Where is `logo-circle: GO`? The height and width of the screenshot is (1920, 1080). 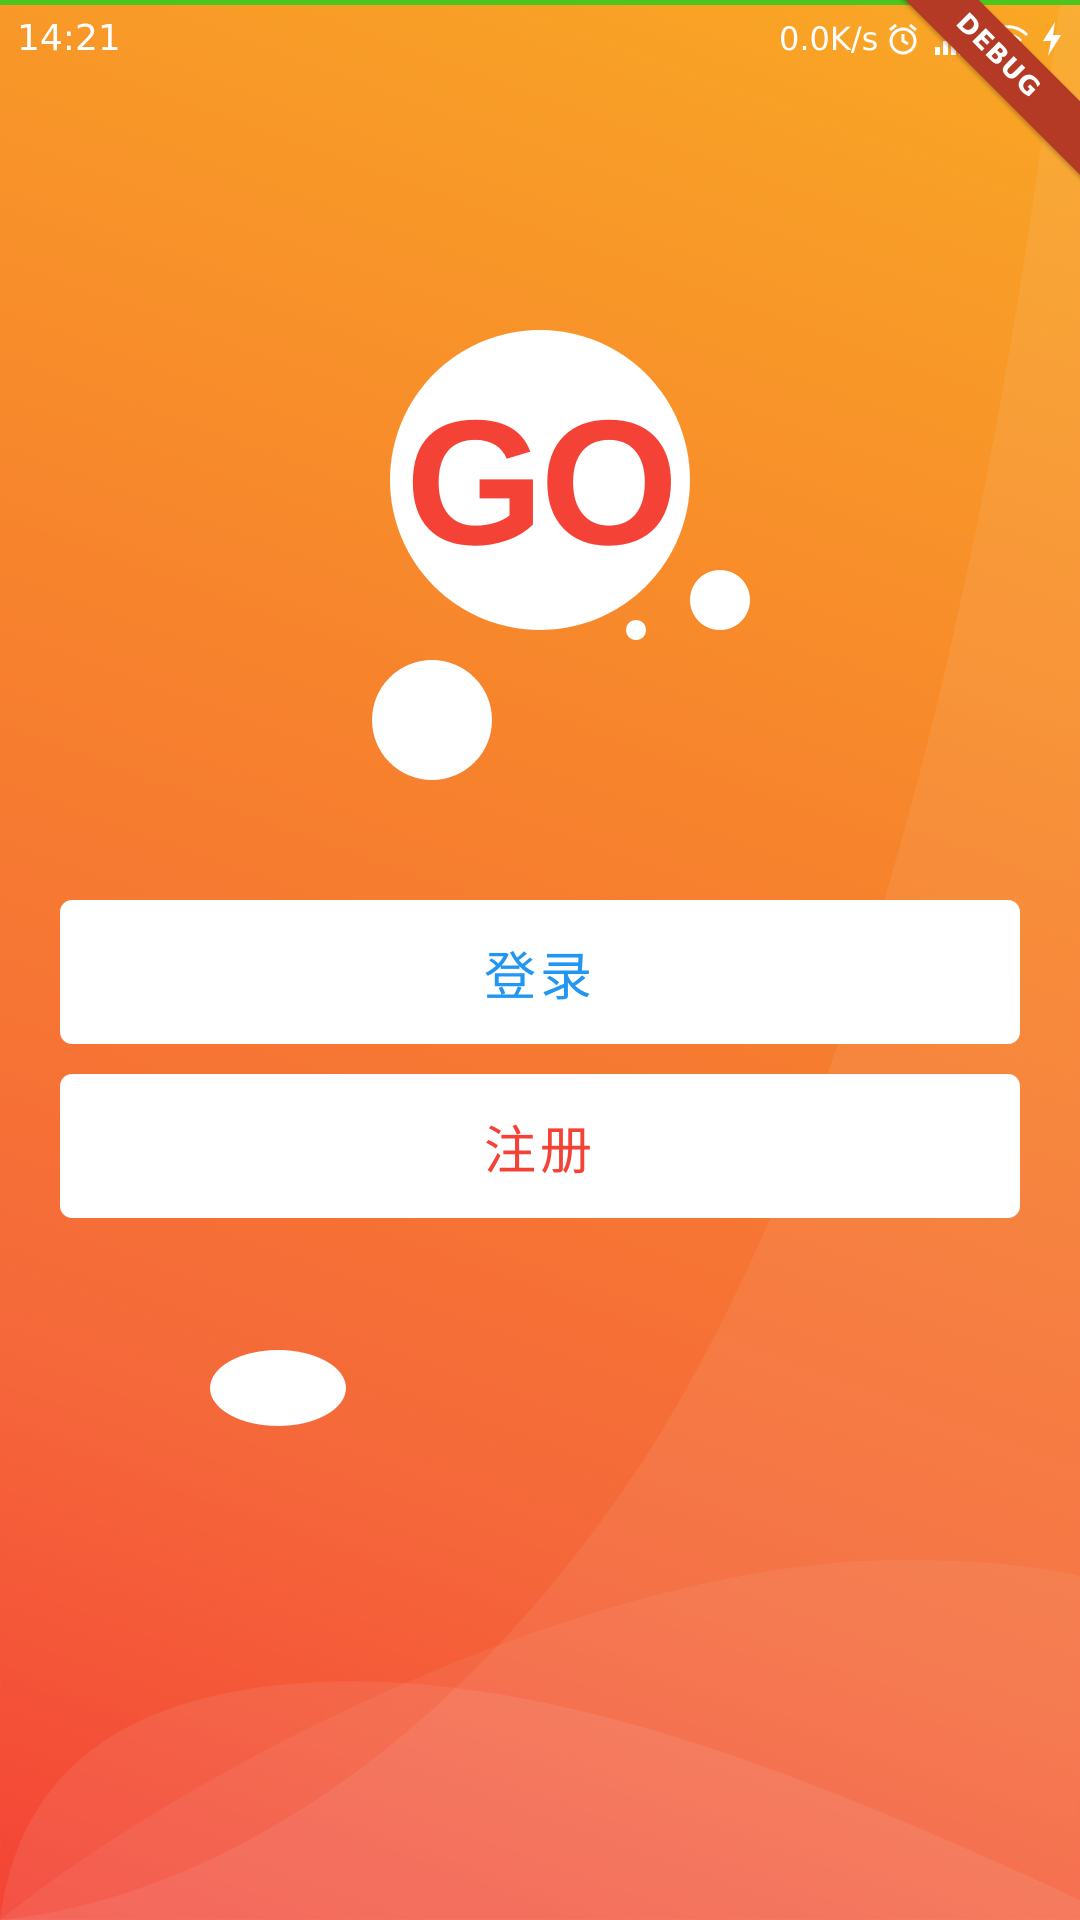 logo-circle: GO is located at coordinates (540, 480).